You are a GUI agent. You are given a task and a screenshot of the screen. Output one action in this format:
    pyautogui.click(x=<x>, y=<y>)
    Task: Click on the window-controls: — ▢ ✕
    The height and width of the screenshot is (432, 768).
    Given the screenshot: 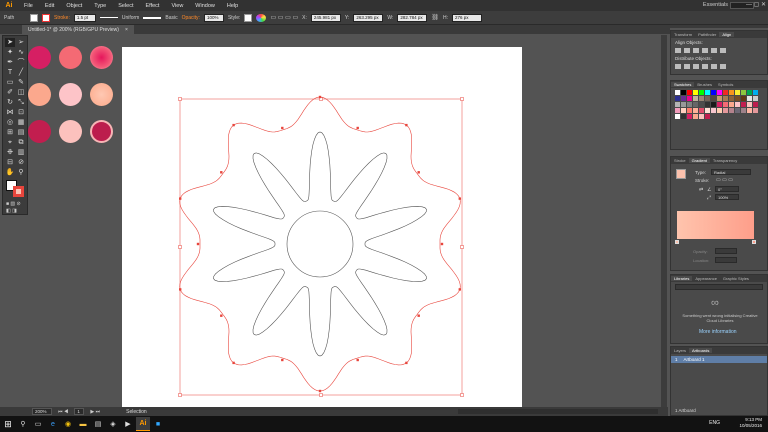 What is the action you would take?
    pyautogui.click(x=756, y=4)
    